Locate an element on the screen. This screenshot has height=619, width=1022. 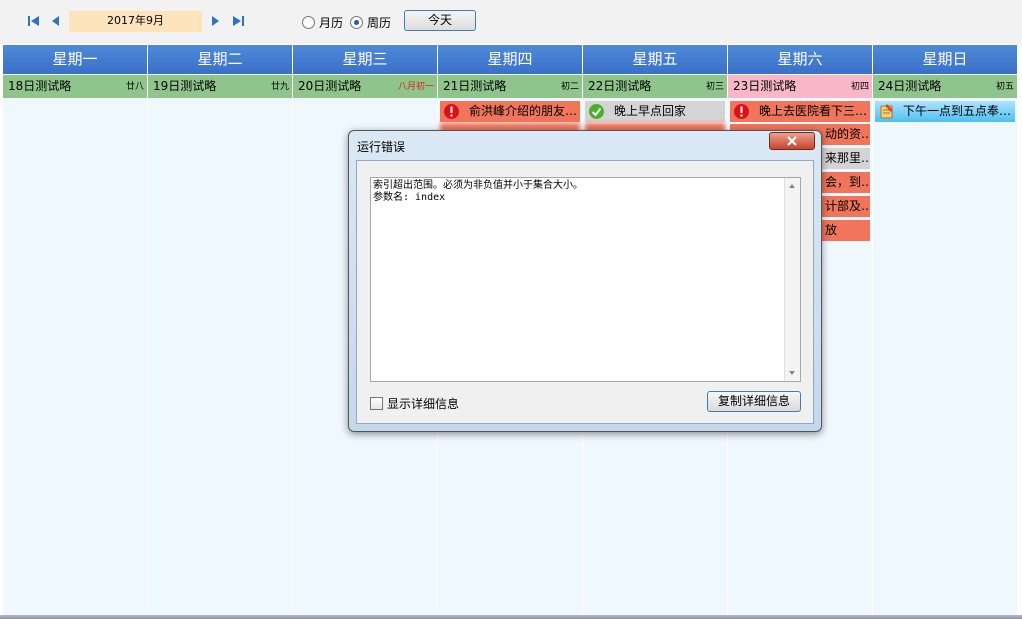
view-month-radio: 月历 is located at coordinates (322, 22).